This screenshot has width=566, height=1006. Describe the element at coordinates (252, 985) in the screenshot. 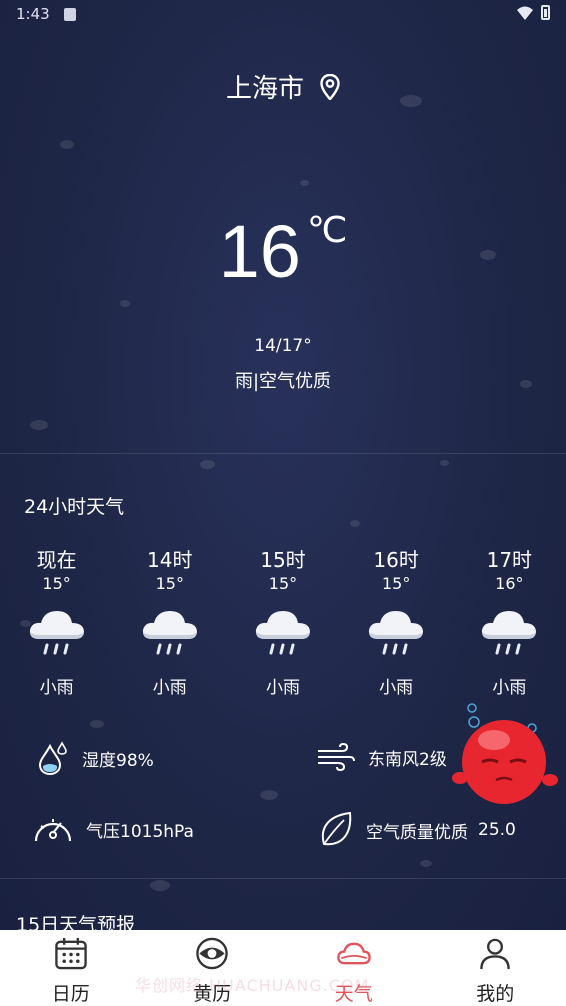

I see `watermark: 华创网络 HUACHUANG.COM` at that location.